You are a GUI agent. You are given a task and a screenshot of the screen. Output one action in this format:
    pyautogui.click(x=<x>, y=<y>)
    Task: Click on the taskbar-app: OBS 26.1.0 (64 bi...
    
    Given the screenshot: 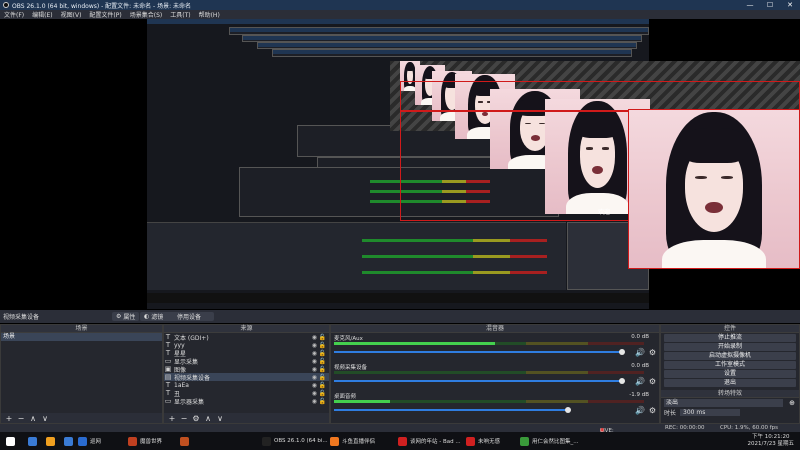 What is the action you would take?
    pyautogui.click(x=295, y=441)
    